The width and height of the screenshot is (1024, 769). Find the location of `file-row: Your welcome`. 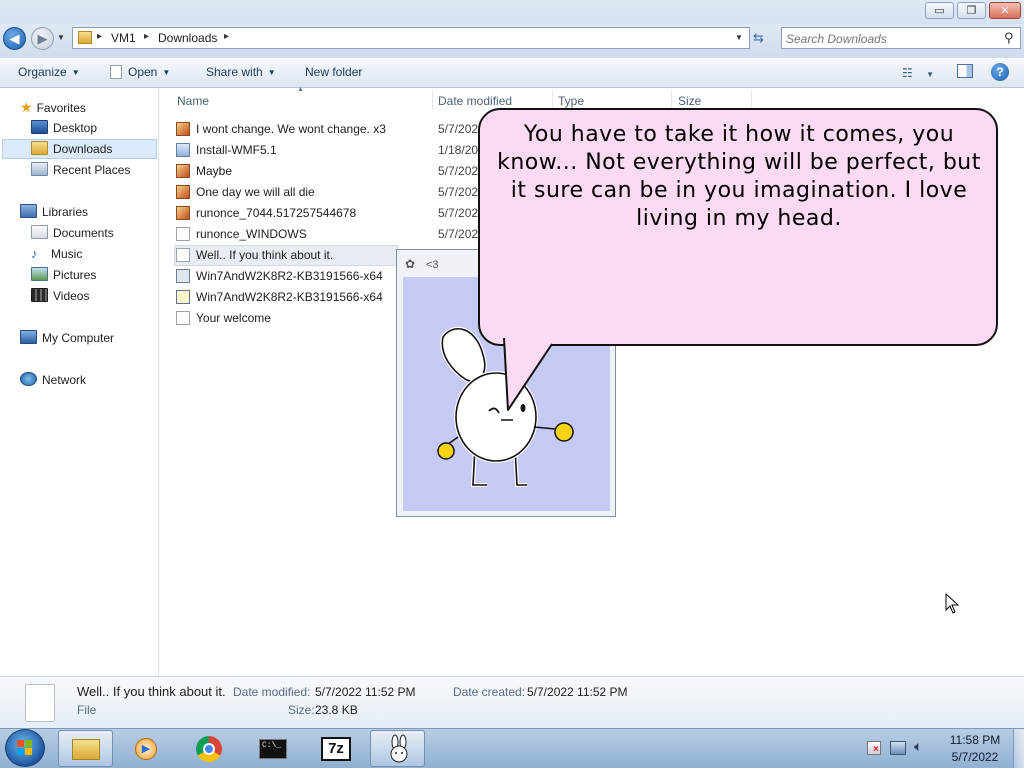

file-row: Your welcome is located at coordinates (223, 318).